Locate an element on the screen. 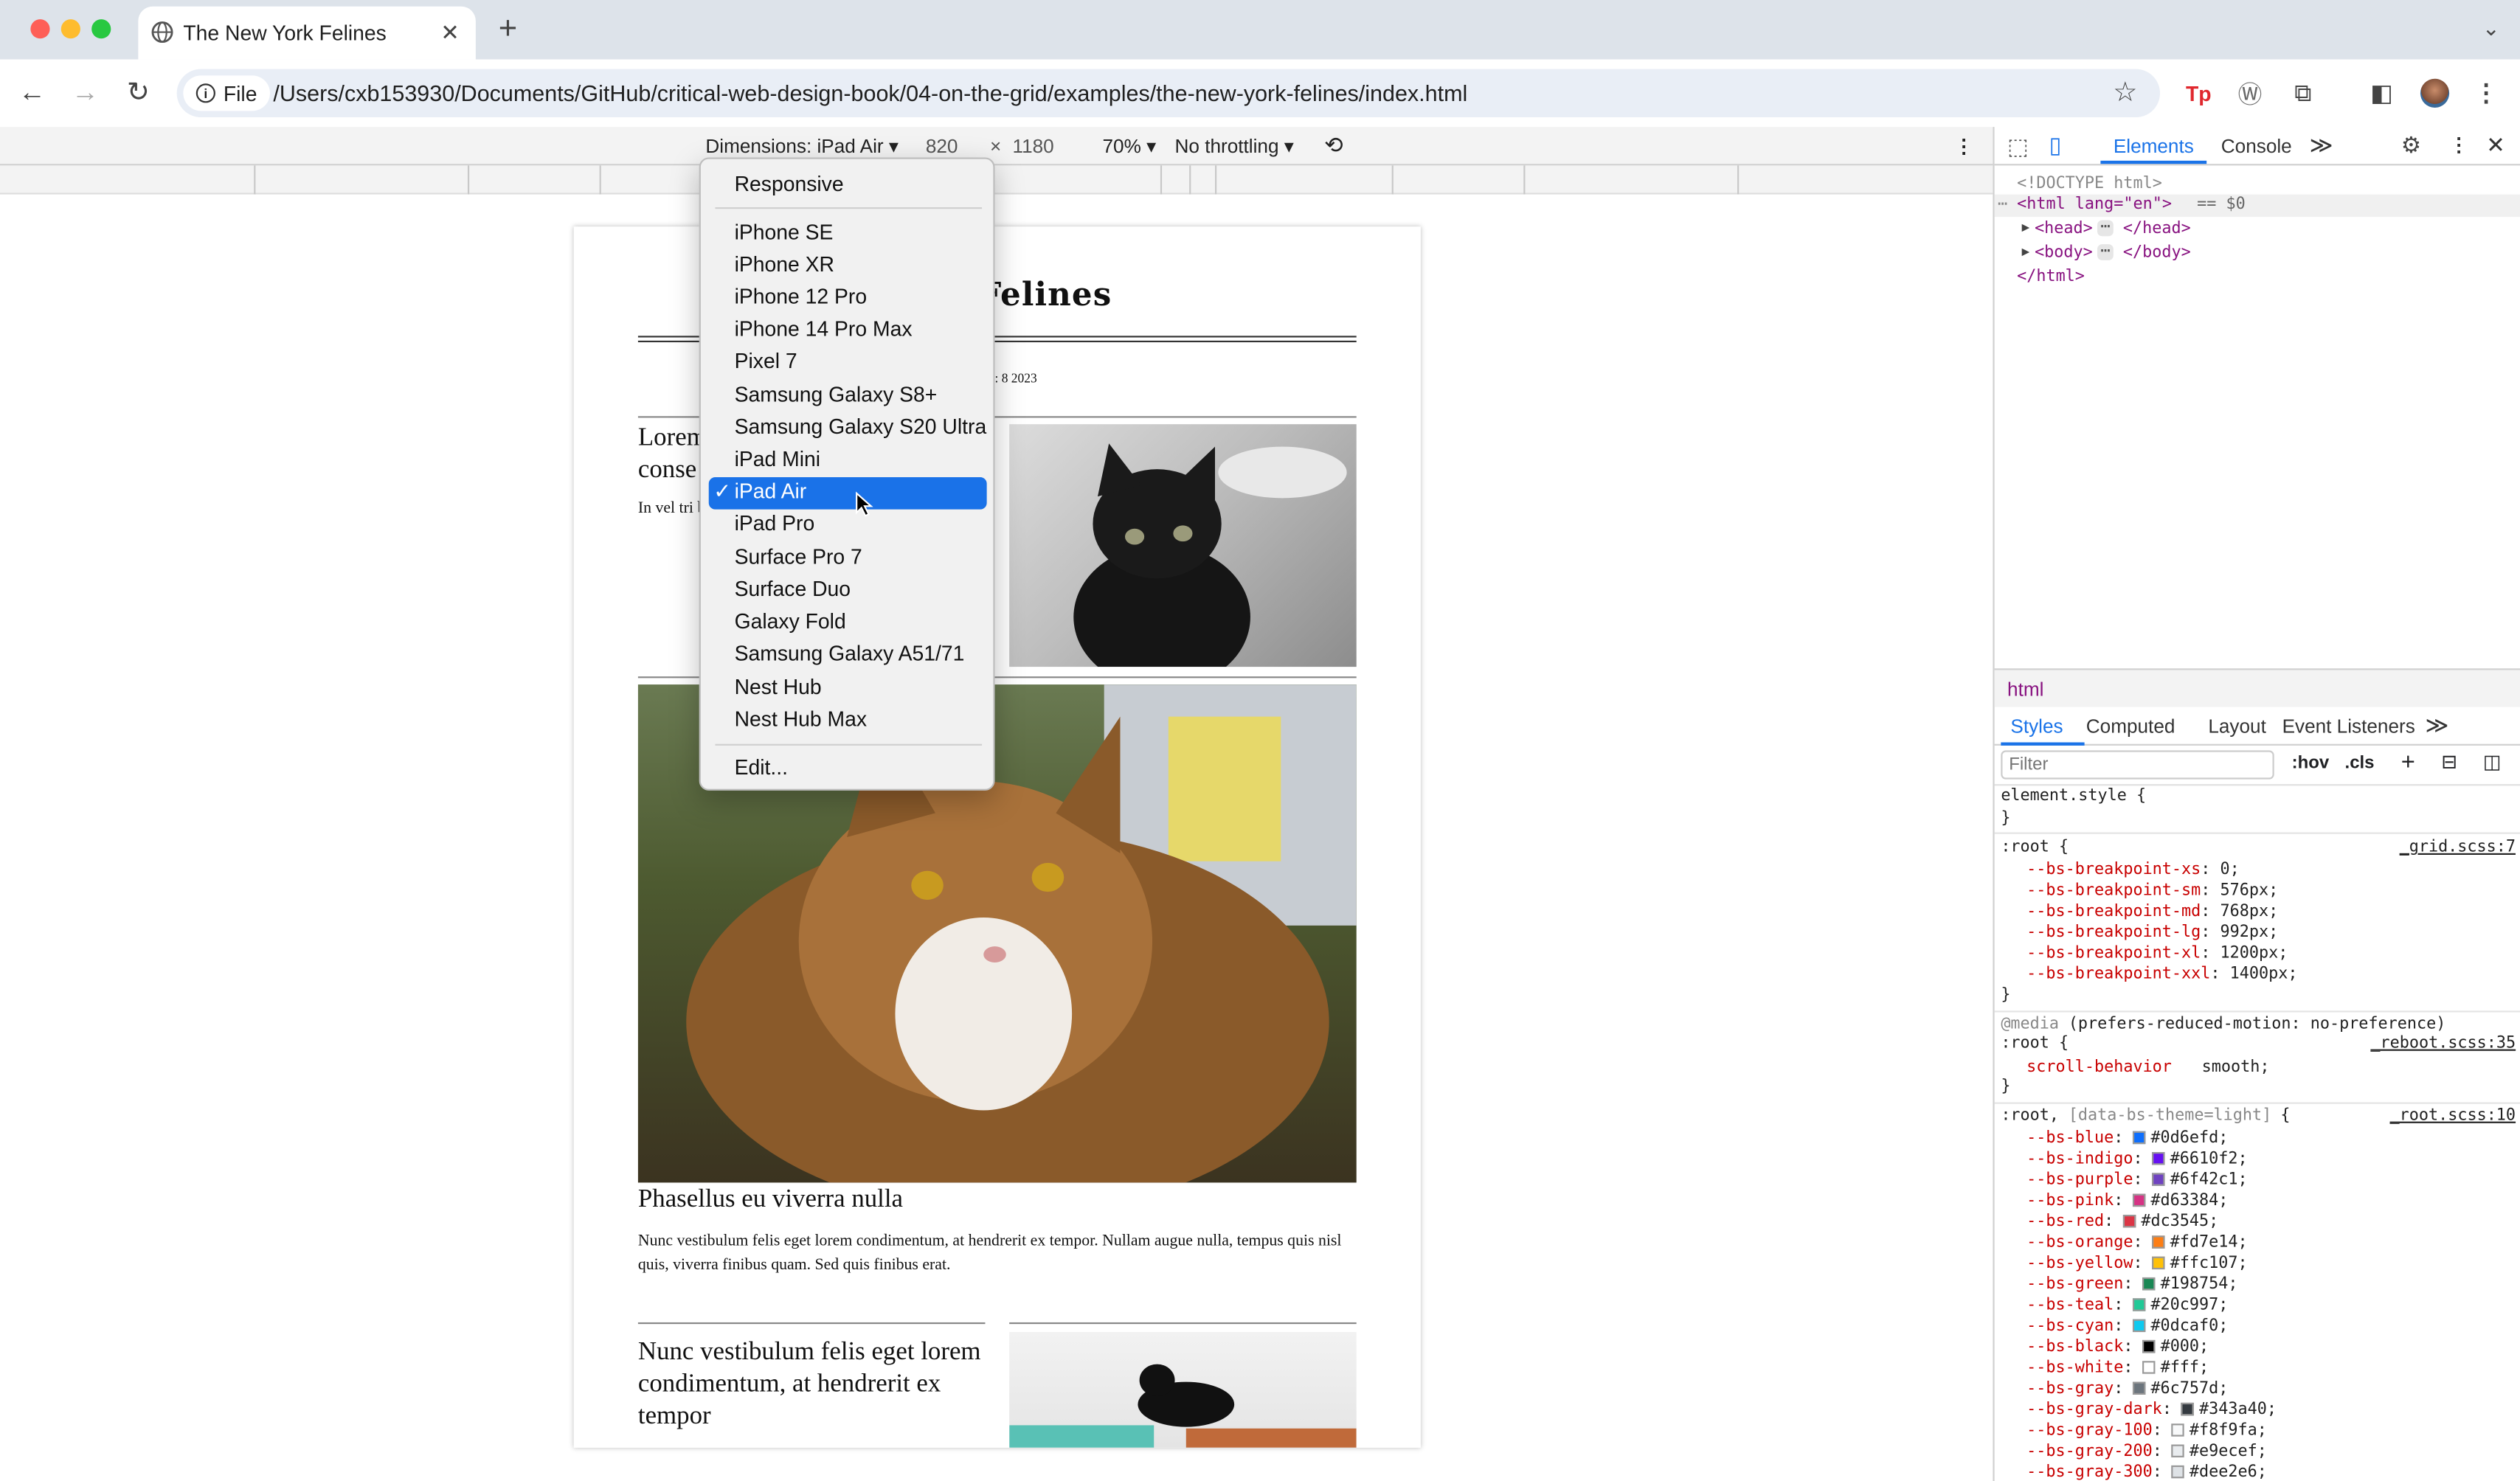  menu-item-nest-hub: Nest Hub is located at coordinates (778, 687).